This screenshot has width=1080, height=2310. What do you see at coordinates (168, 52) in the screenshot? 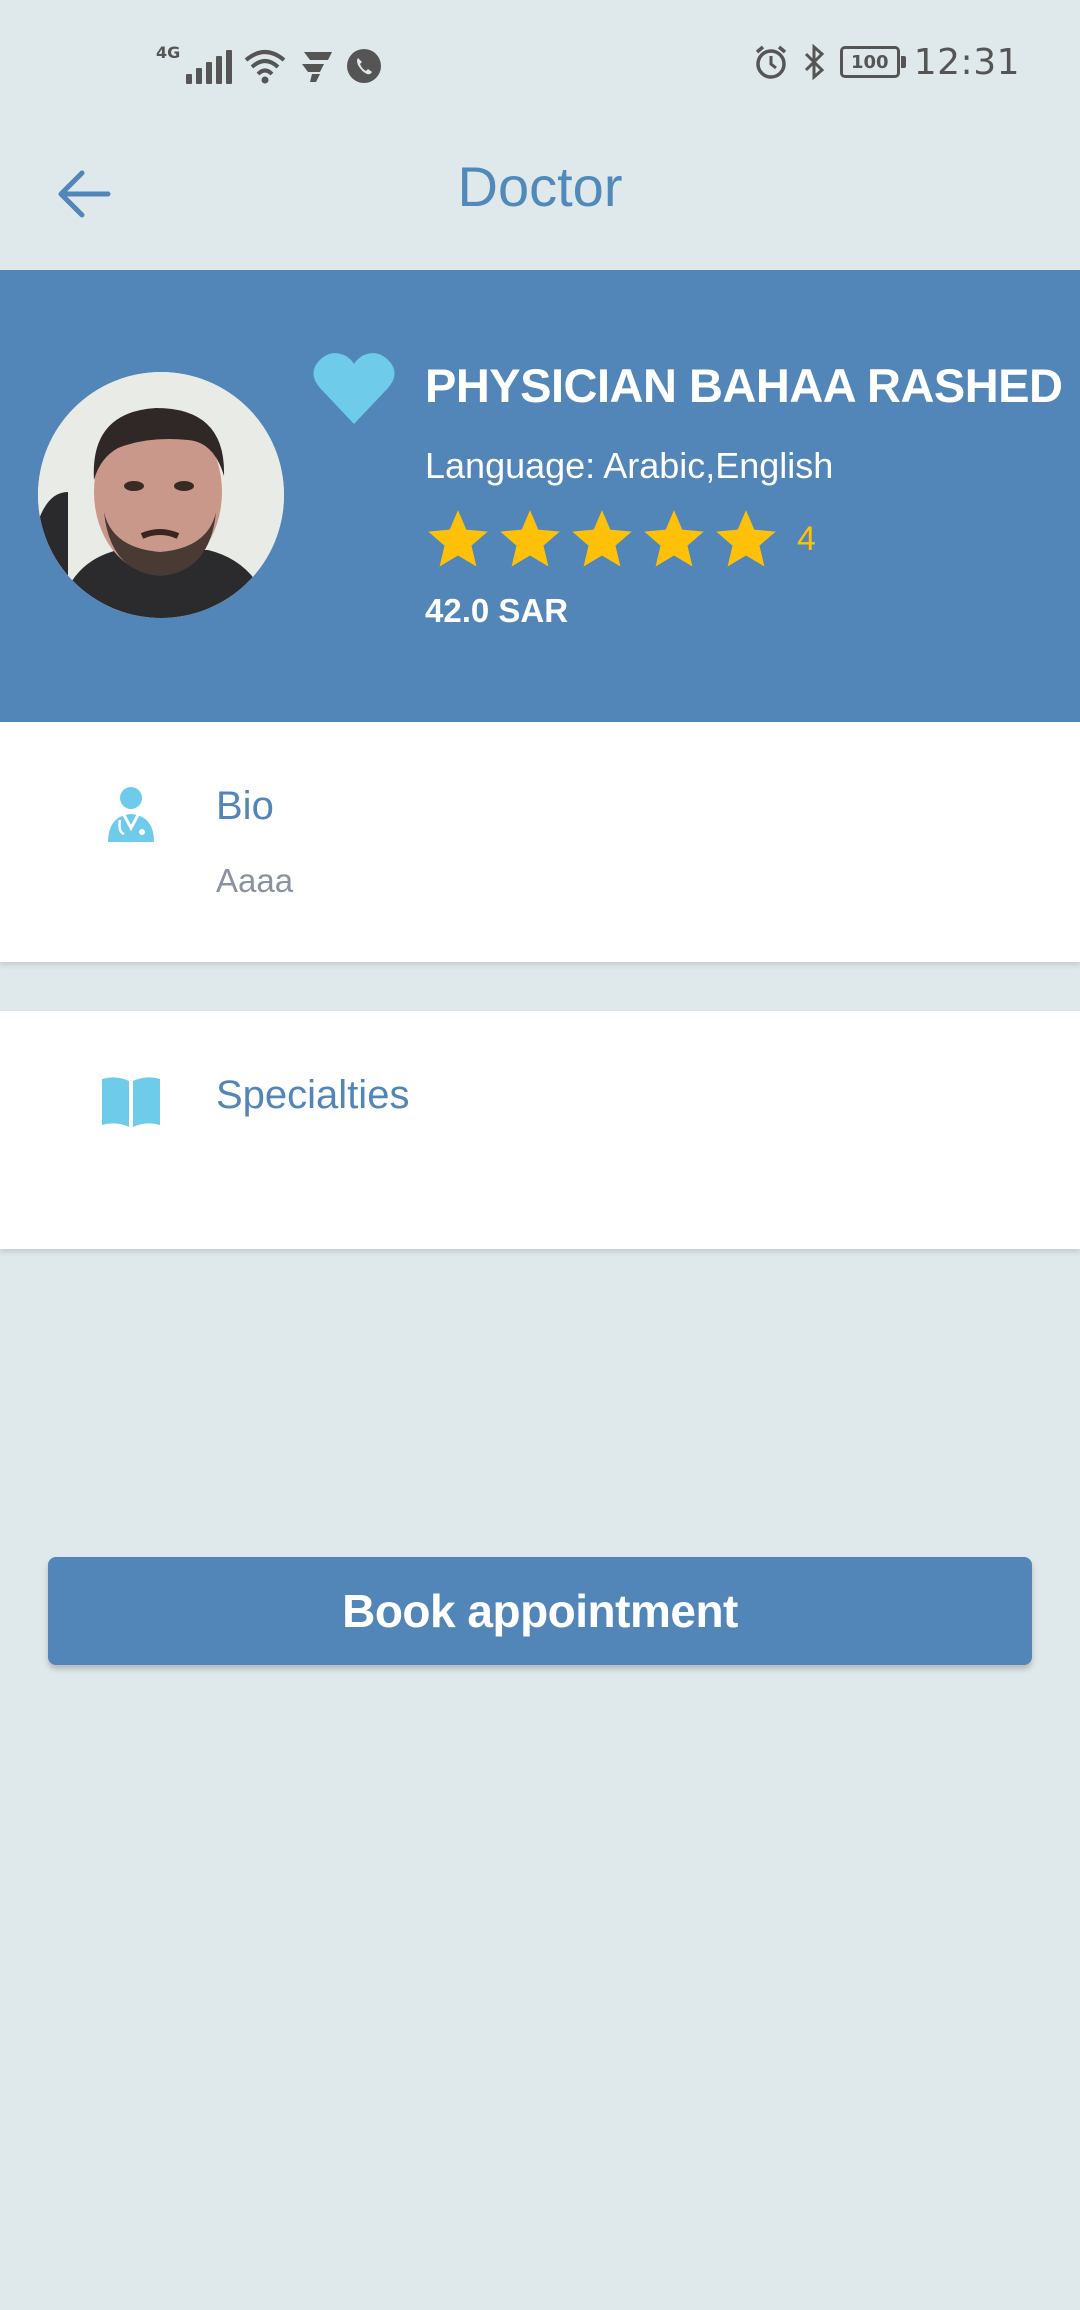
I see `network-type-label: 4G` at bounding box center [168, 52].